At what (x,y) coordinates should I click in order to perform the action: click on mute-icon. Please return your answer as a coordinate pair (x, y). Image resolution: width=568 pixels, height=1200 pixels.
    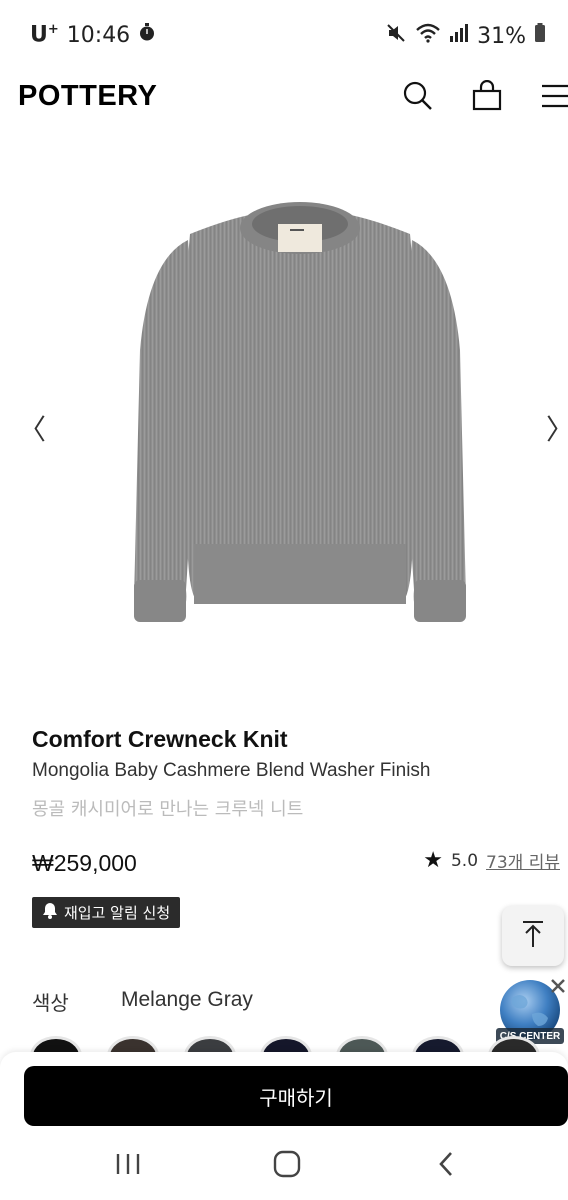
    Looking at the image, I should click on (396, 36).